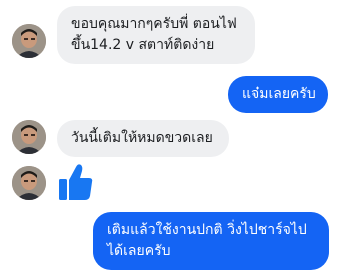 The width and height of the screenshot is (350, 272). Describe the element at coordinates (154, 24) in the screenshot. I see `message-text: ขอบคุณมากๆครับพี่ ตอนไฟ` at that location.